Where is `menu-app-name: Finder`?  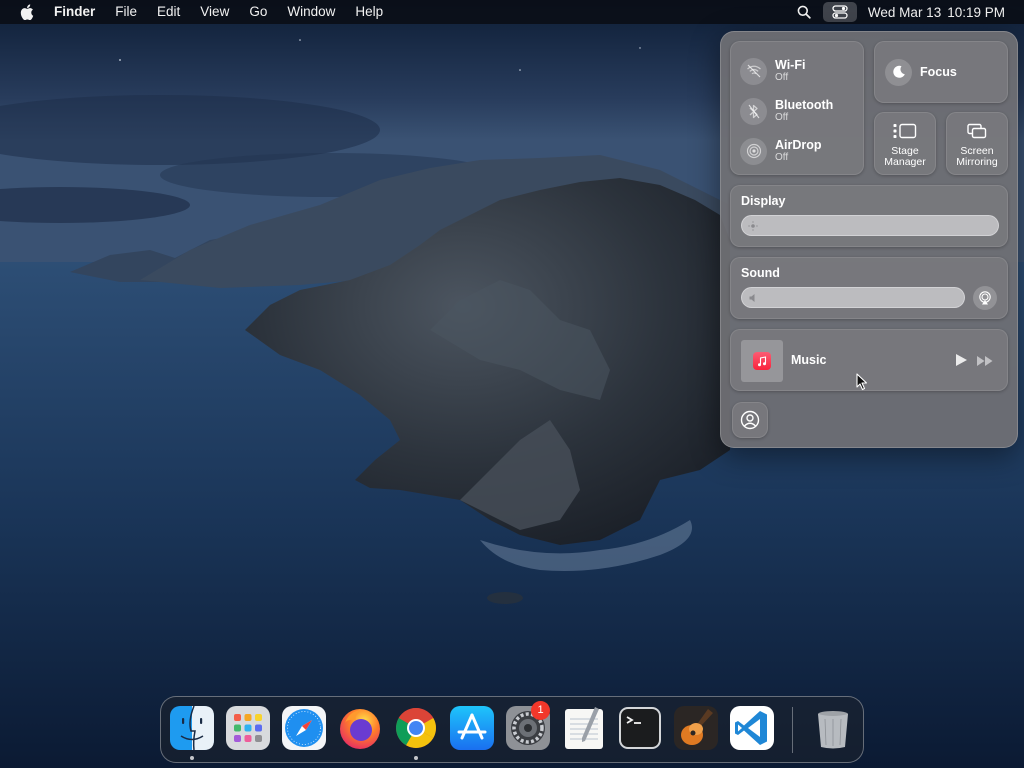 menu-app-name: Finder is located at coordinates (79, 12).